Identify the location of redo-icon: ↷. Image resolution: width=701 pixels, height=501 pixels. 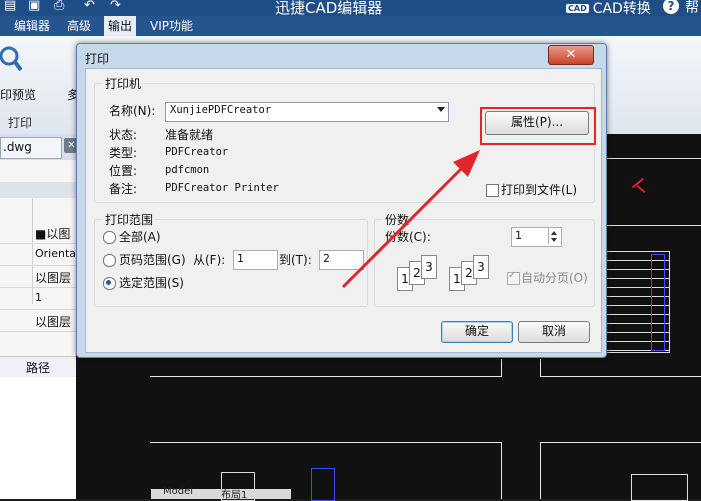
(117, 6).